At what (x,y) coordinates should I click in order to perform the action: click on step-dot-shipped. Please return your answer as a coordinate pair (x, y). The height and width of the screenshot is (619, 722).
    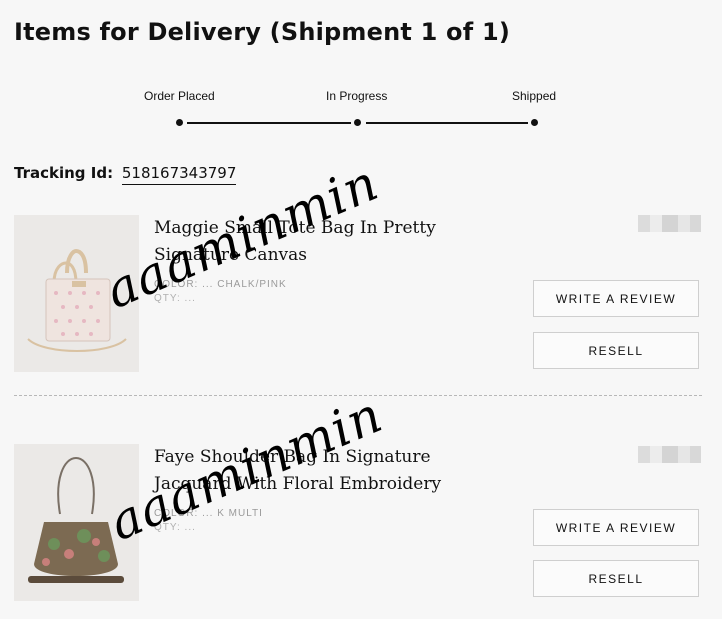
    Looking at the image, I should click on (534, 122).